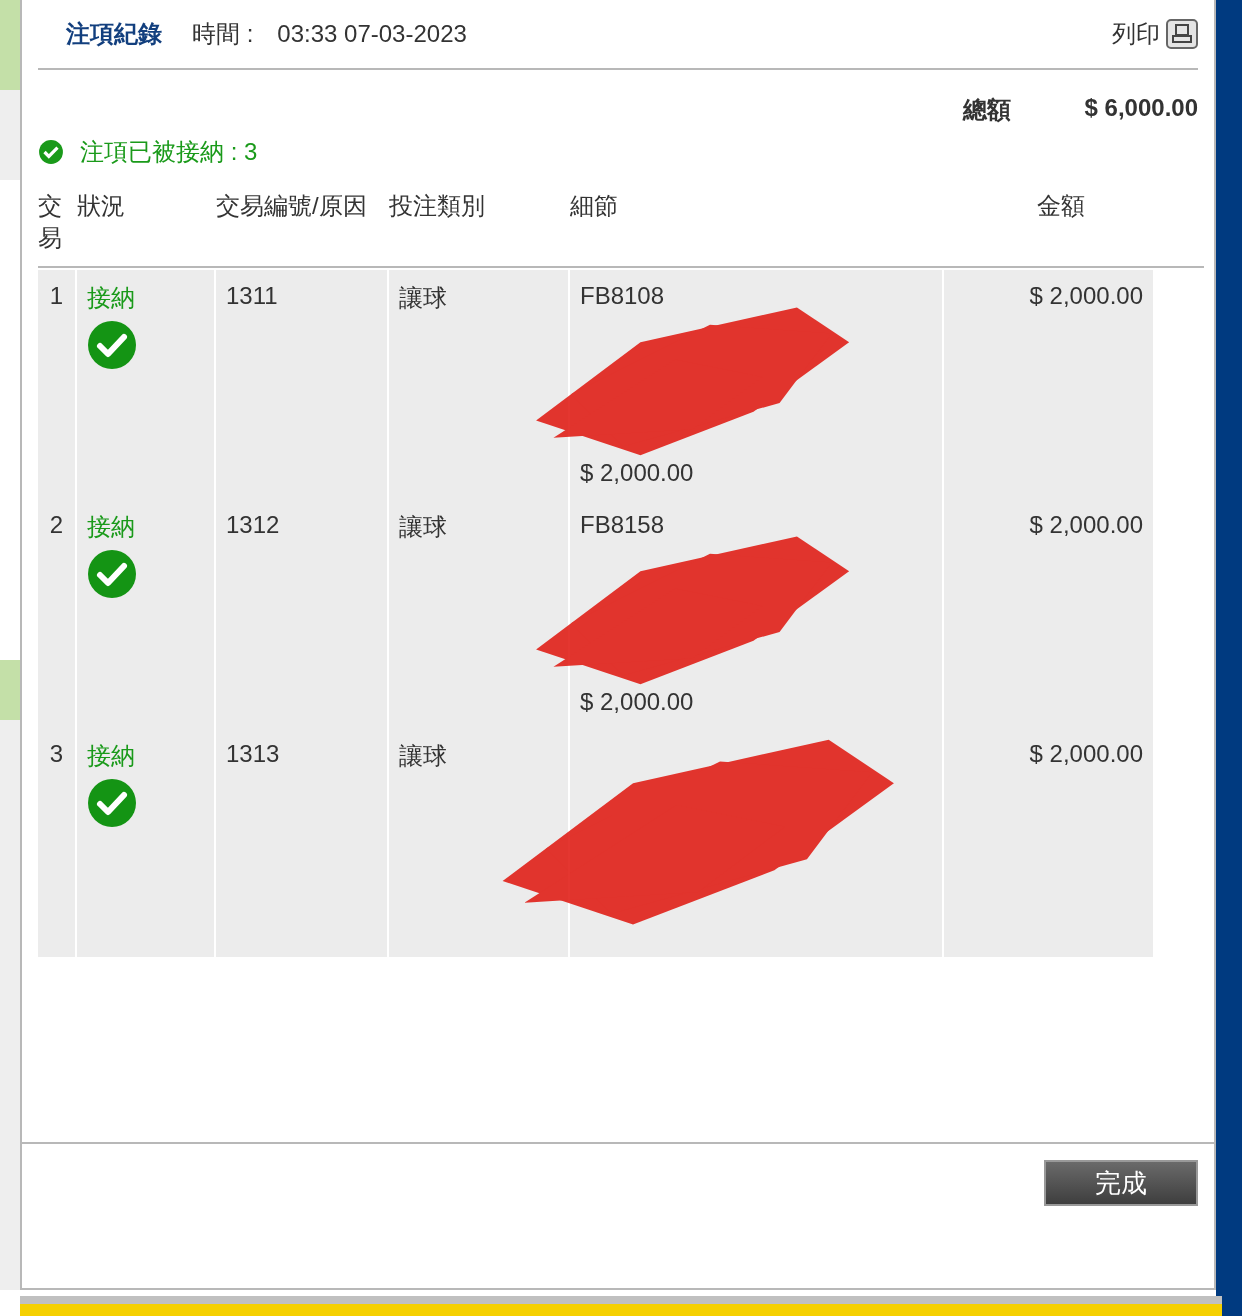 Image resolution: width=1242 pixels, height=1316 pixels. I want to click on column-header: 投注類別, so click(437, 206).